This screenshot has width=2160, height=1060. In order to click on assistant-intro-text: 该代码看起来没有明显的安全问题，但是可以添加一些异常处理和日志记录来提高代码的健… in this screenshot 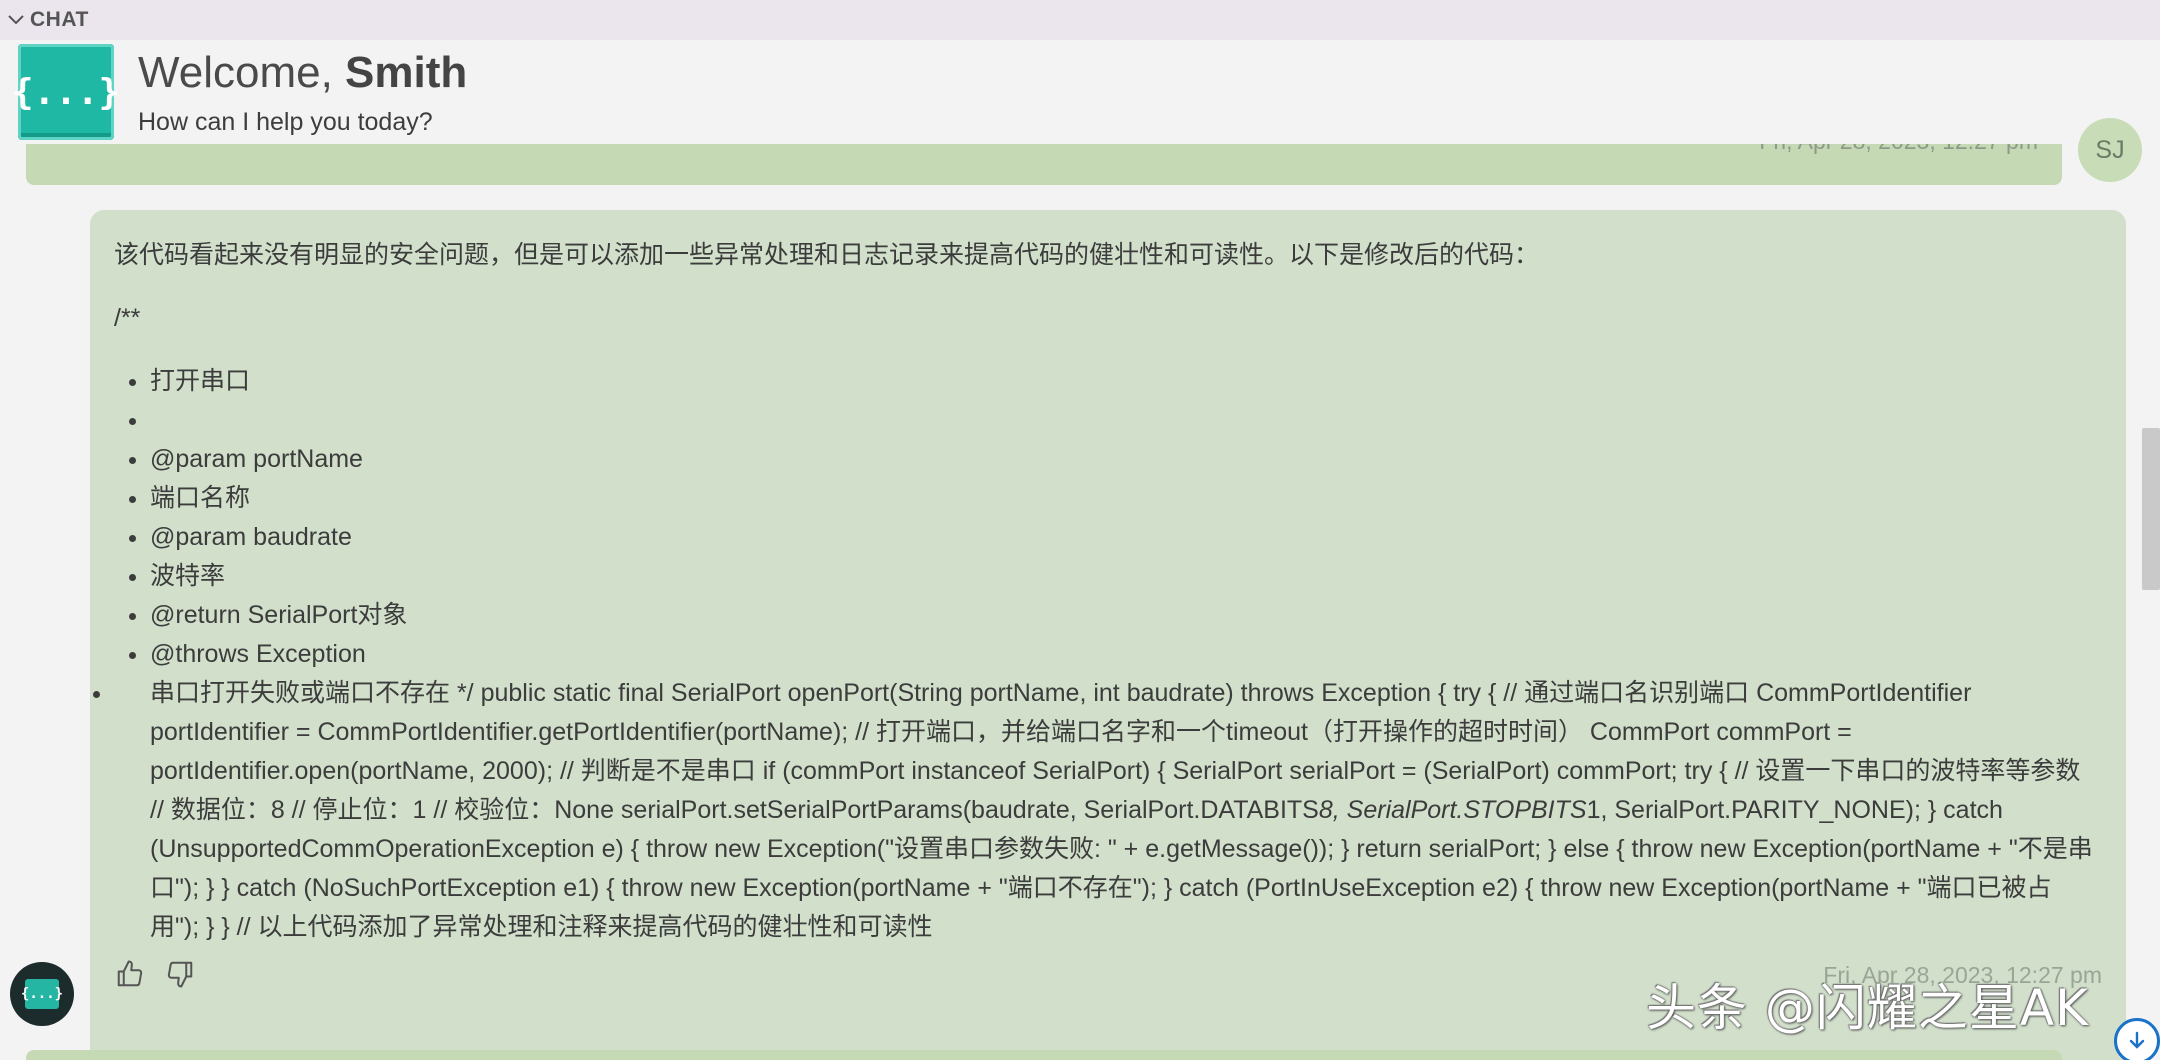, I will do `click(827, 255)`.